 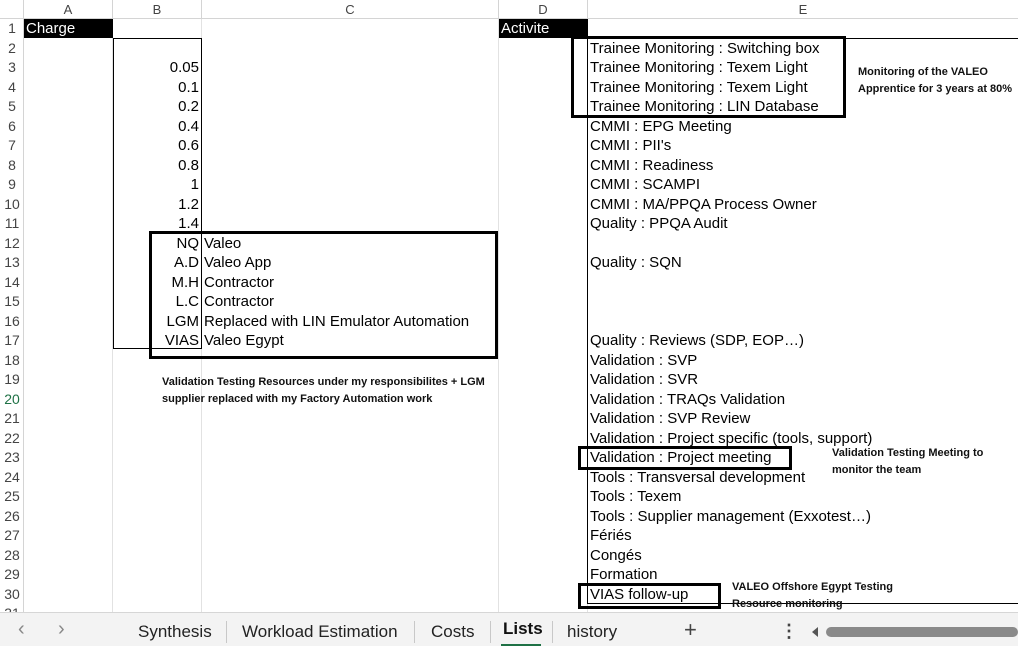 What do you see at coordinates (11, 107) in the screenshot?
I see `row-header: 5` at bounding box center [11, 107].